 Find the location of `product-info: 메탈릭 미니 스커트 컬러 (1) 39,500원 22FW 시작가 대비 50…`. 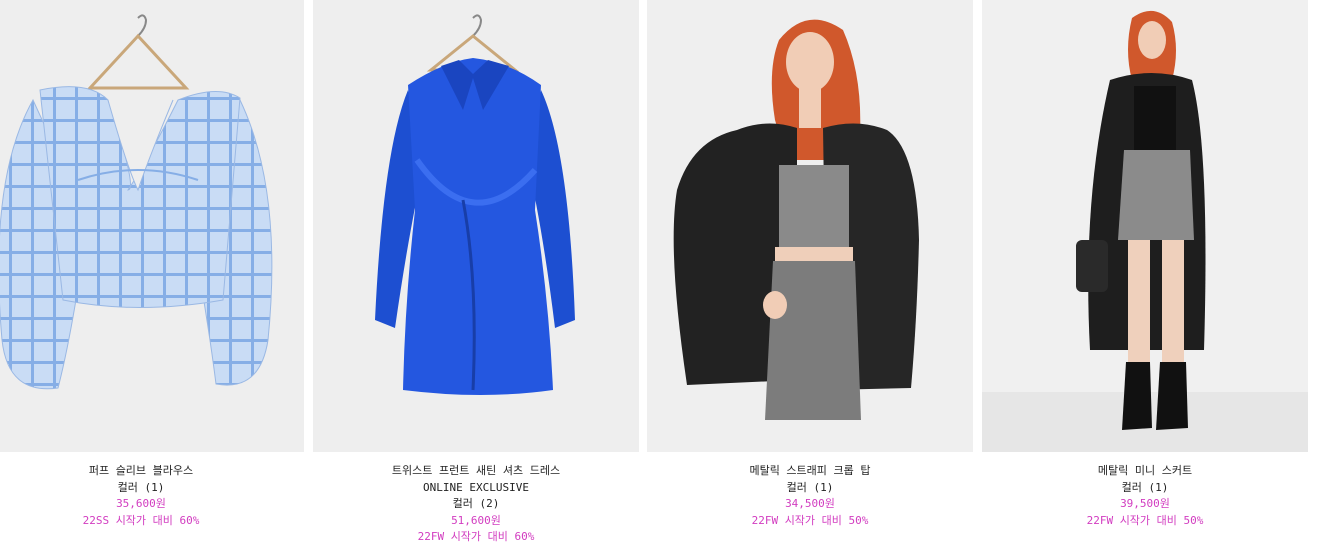

product-info: 메탈릭 미니 스커트 컬러 (1) 39,500원 22FW 시작가 대비 50… is located at coordinates (1145, 496).